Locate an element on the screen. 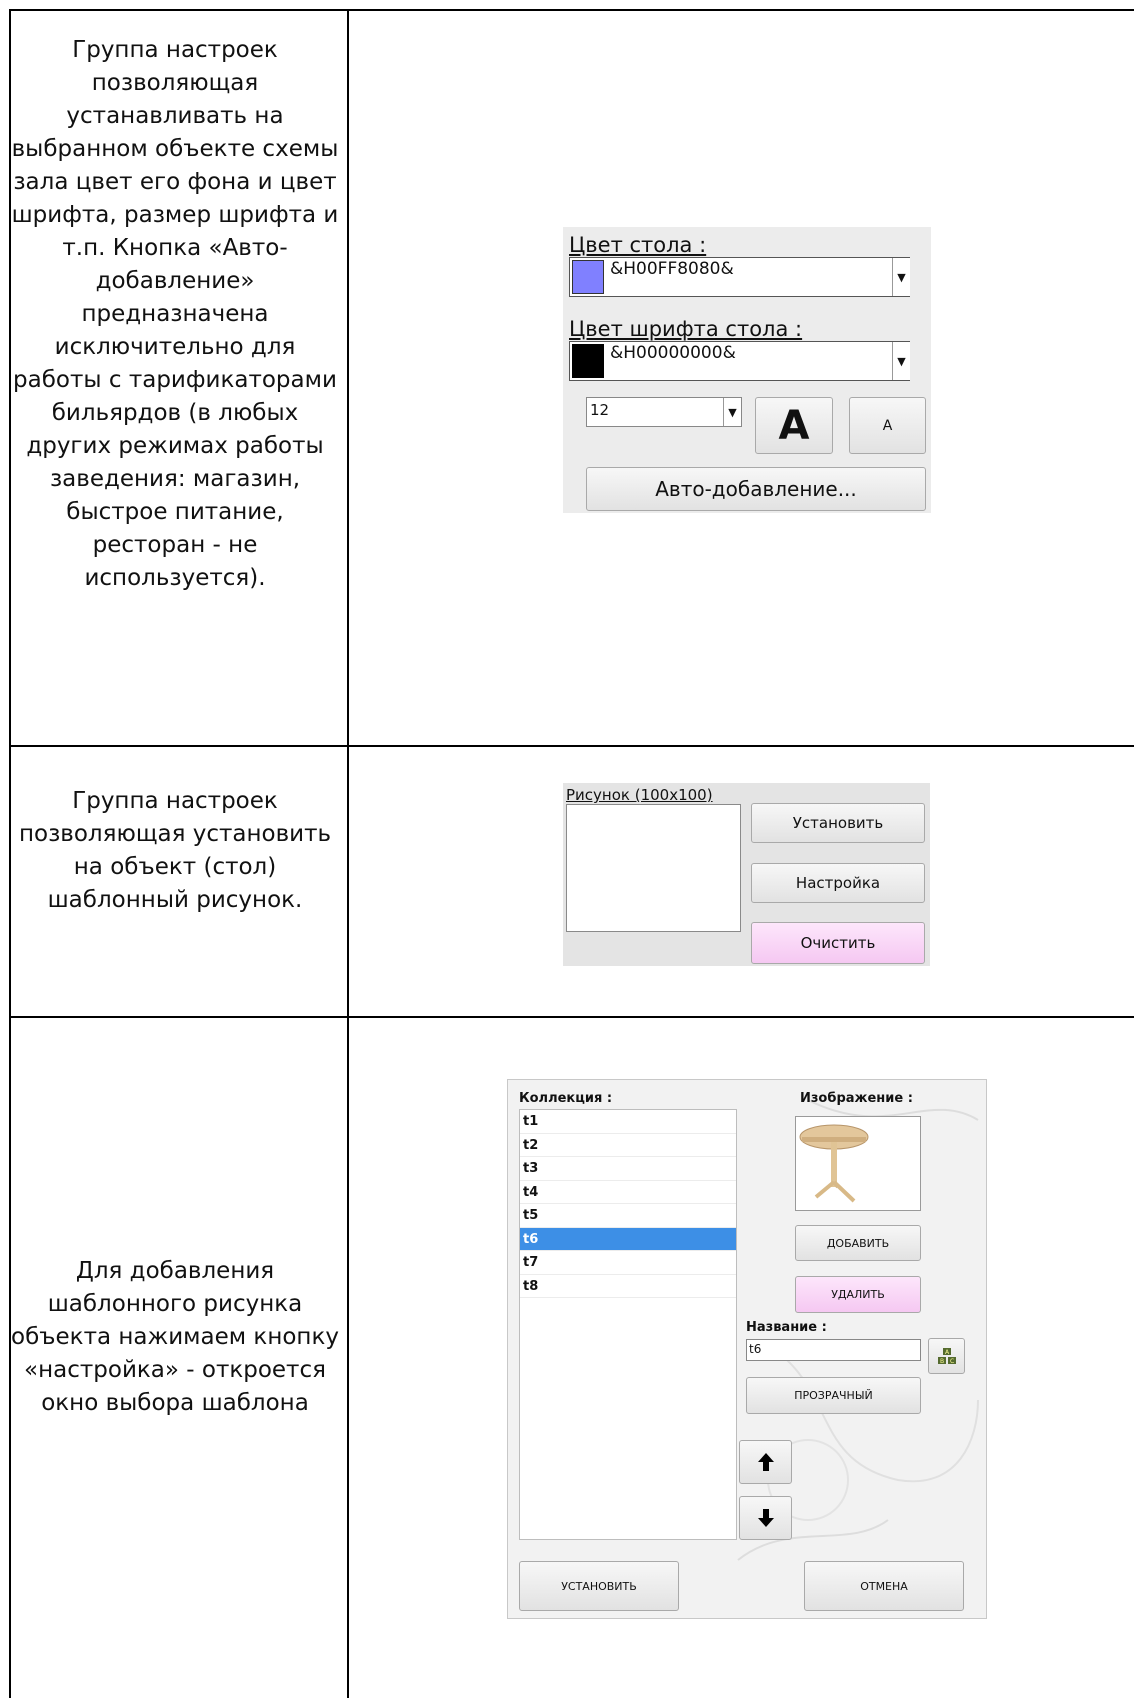 This screenshot has height=1698, width=1134. image-label: Изображение : is located at coordinates (856, 1098).